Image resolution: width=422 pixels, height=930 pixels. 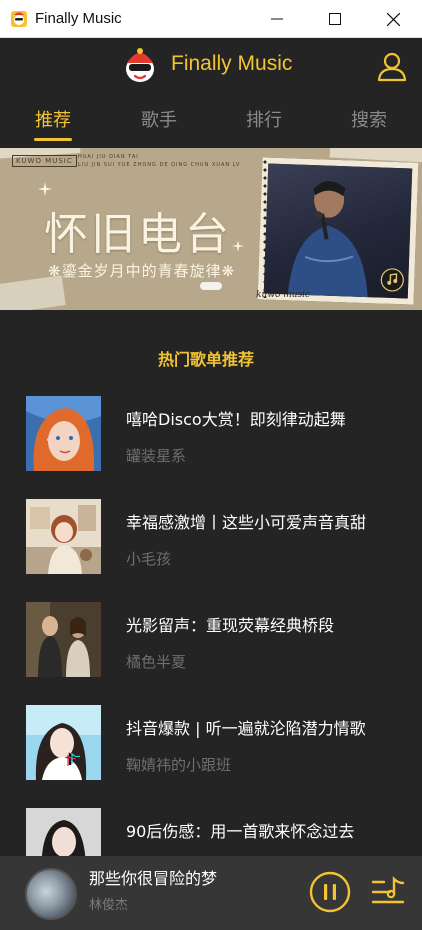 I want to click on playlist-creator: 橘色半夏, so click(x=156, y=662).